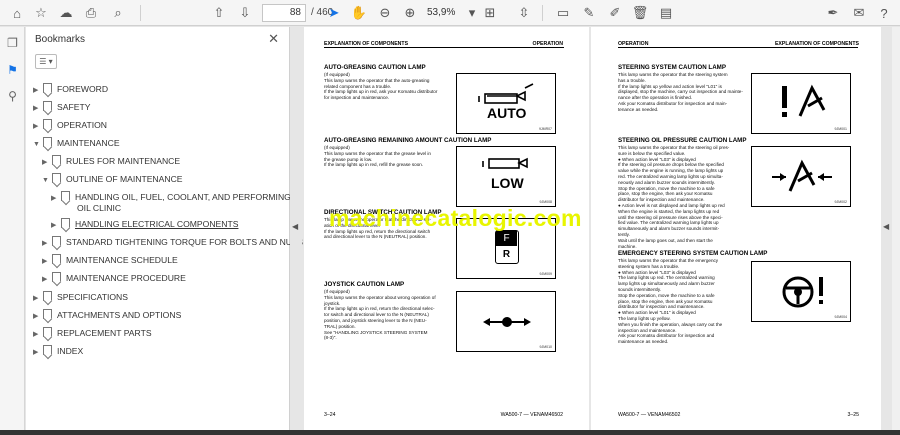 The width and height of the screenshot is (900, 435). What do you see at coordinates (80, 296) in the screenshot?
I see `bookmark-specifications: ▶ SPECIFICATIONS` at bounding box center [80, 296].